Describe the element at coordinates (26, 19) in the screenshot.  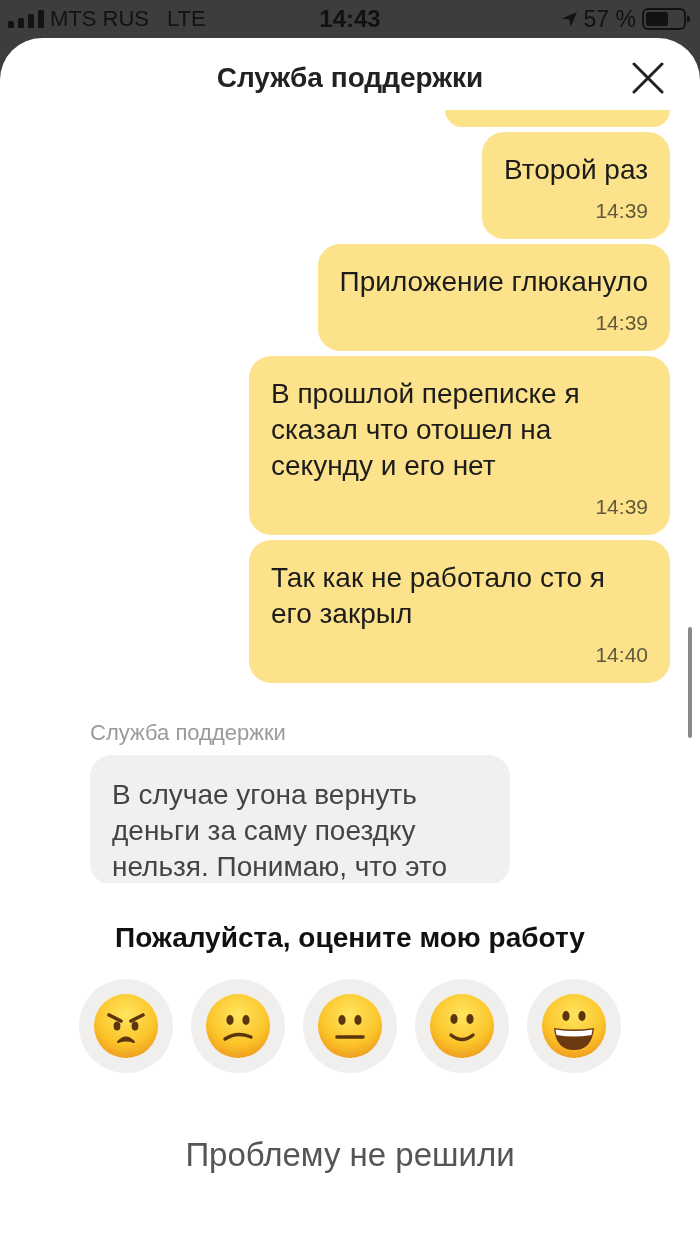
I see `signal-icon` at that location.